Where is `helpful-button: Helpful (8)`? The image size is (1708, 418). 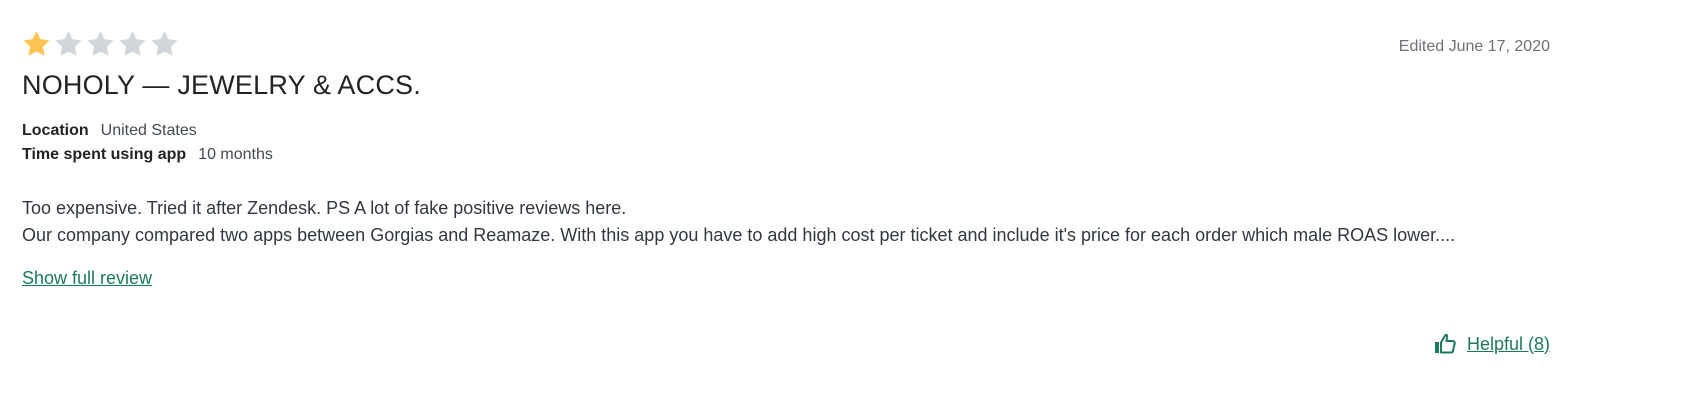
helpful-button: Helpful (8) is located at coordinates (1491, 344).